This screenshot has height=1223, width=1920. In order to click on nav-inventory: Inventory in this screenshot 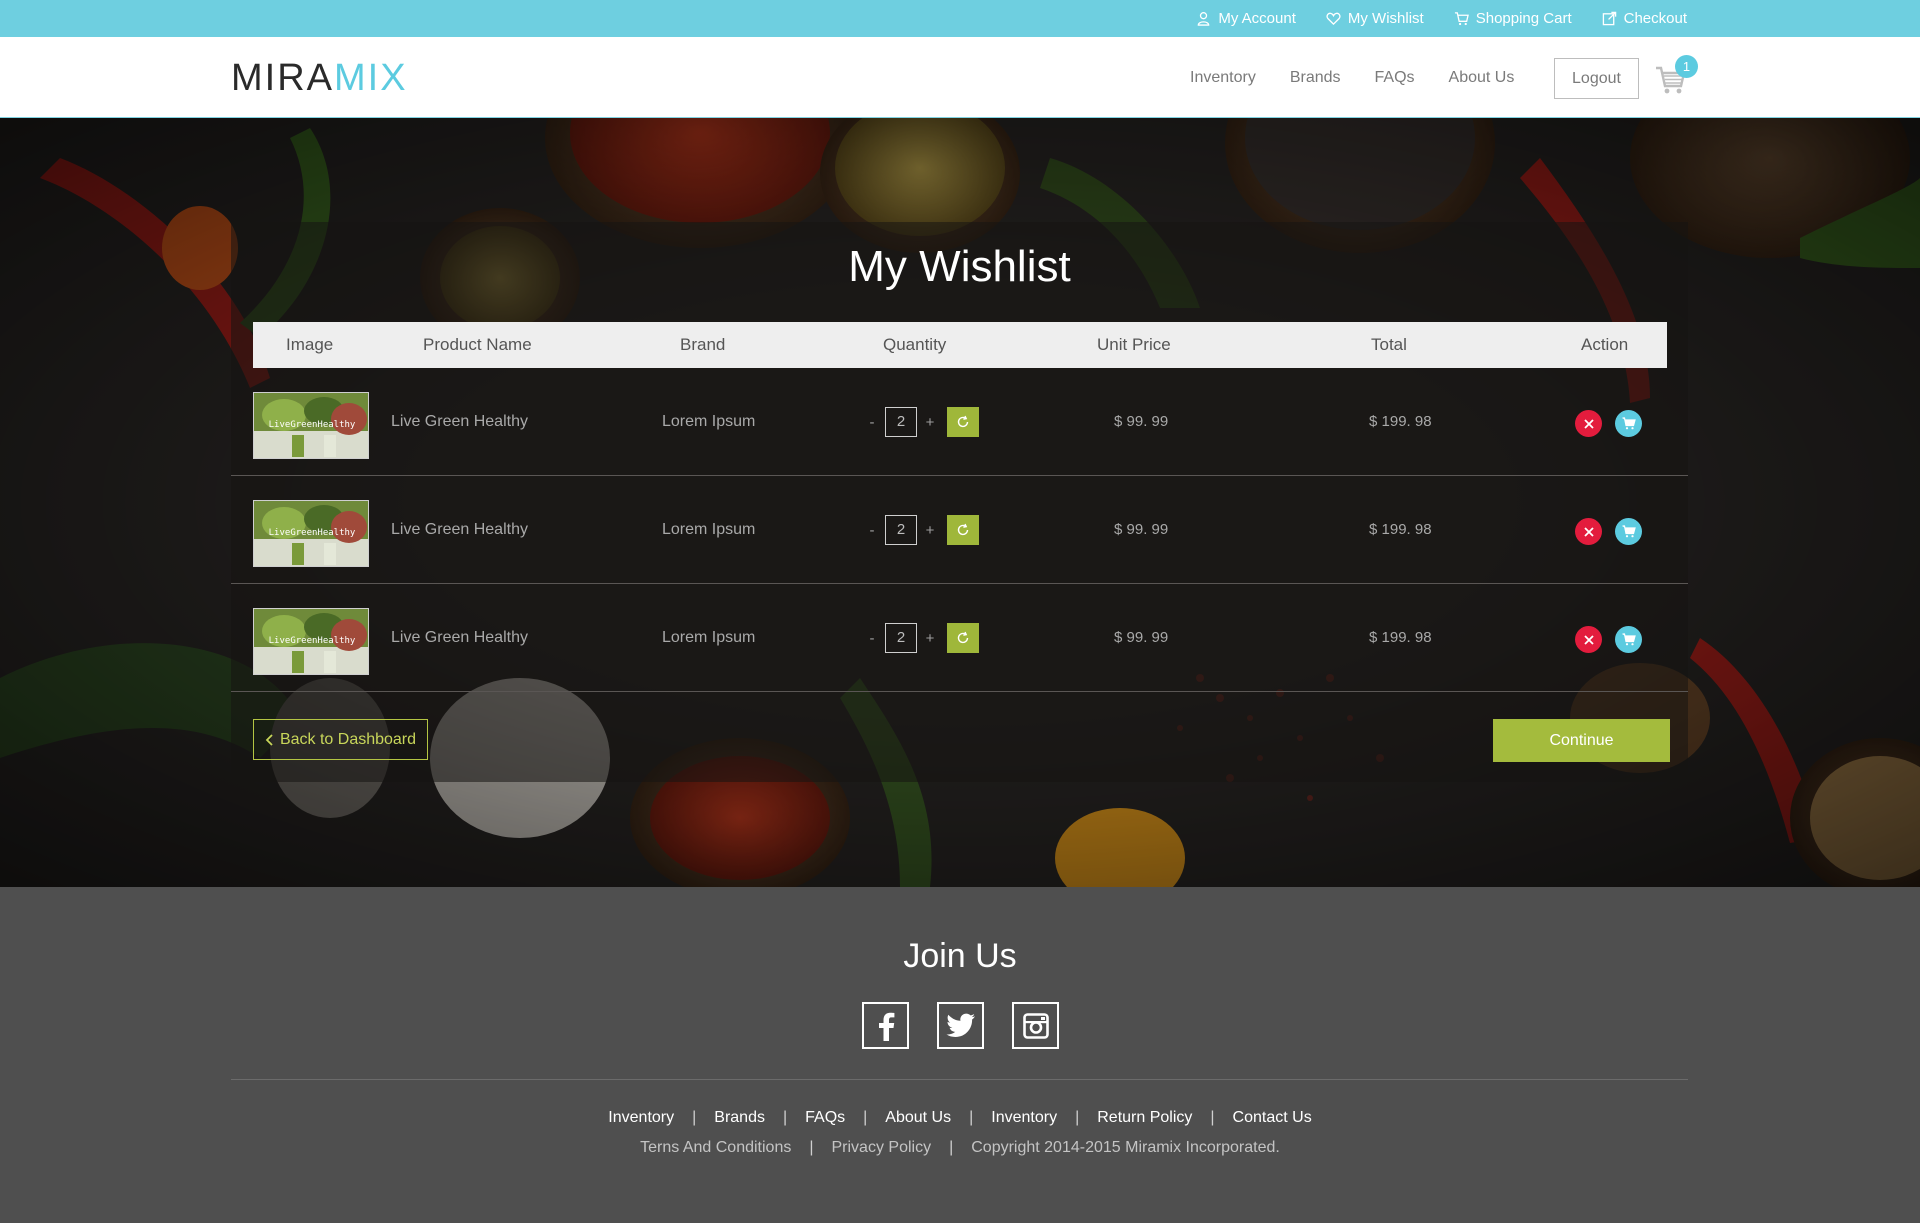, I will do `click(1223, 78)`.